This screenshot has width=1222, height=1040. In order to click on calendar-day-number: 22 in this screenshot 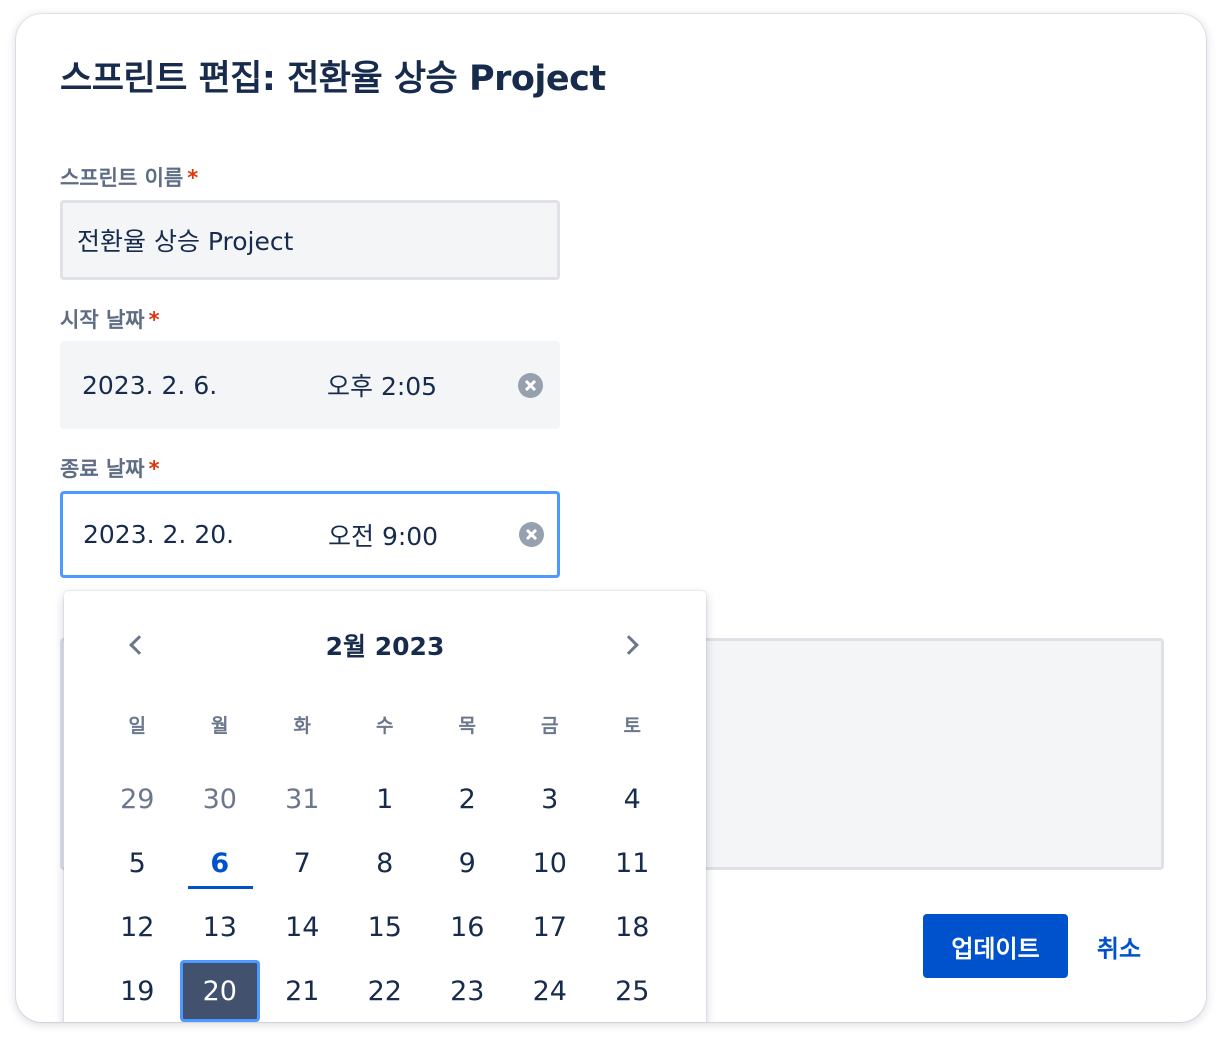, I will do `click(384, 991)`.